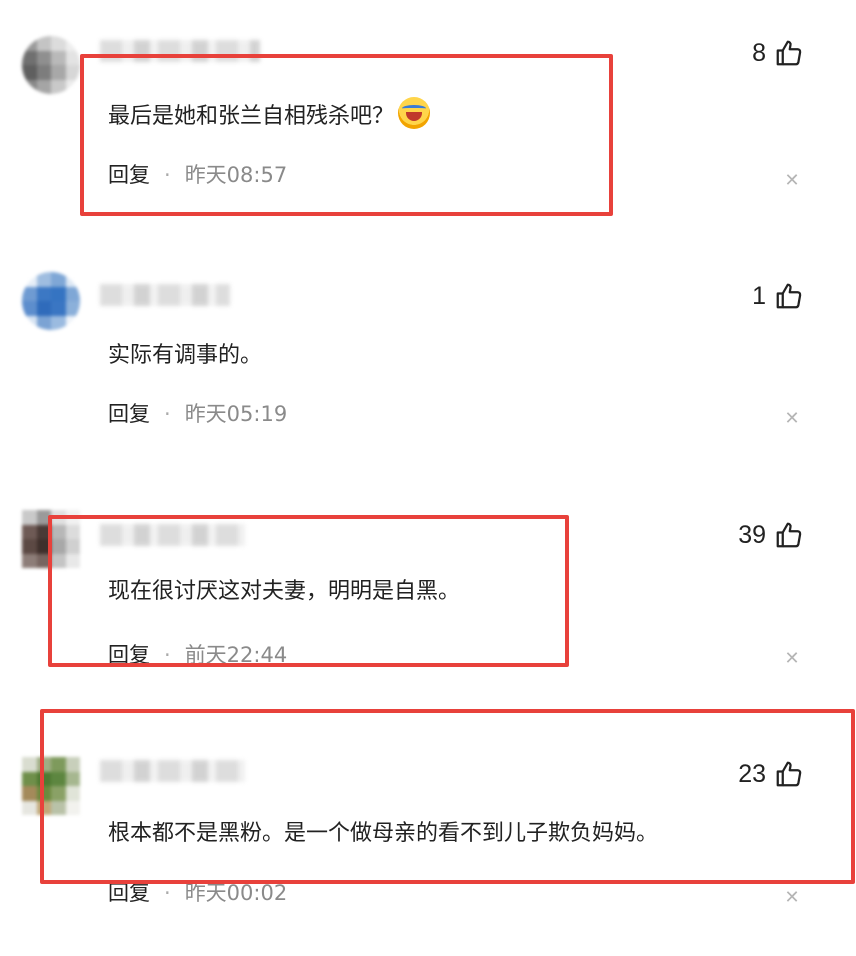 The height and width of the screenshot is (956, 856). I want to click on comment-meta: 回复 · 前天22:44, so click(197, 655).